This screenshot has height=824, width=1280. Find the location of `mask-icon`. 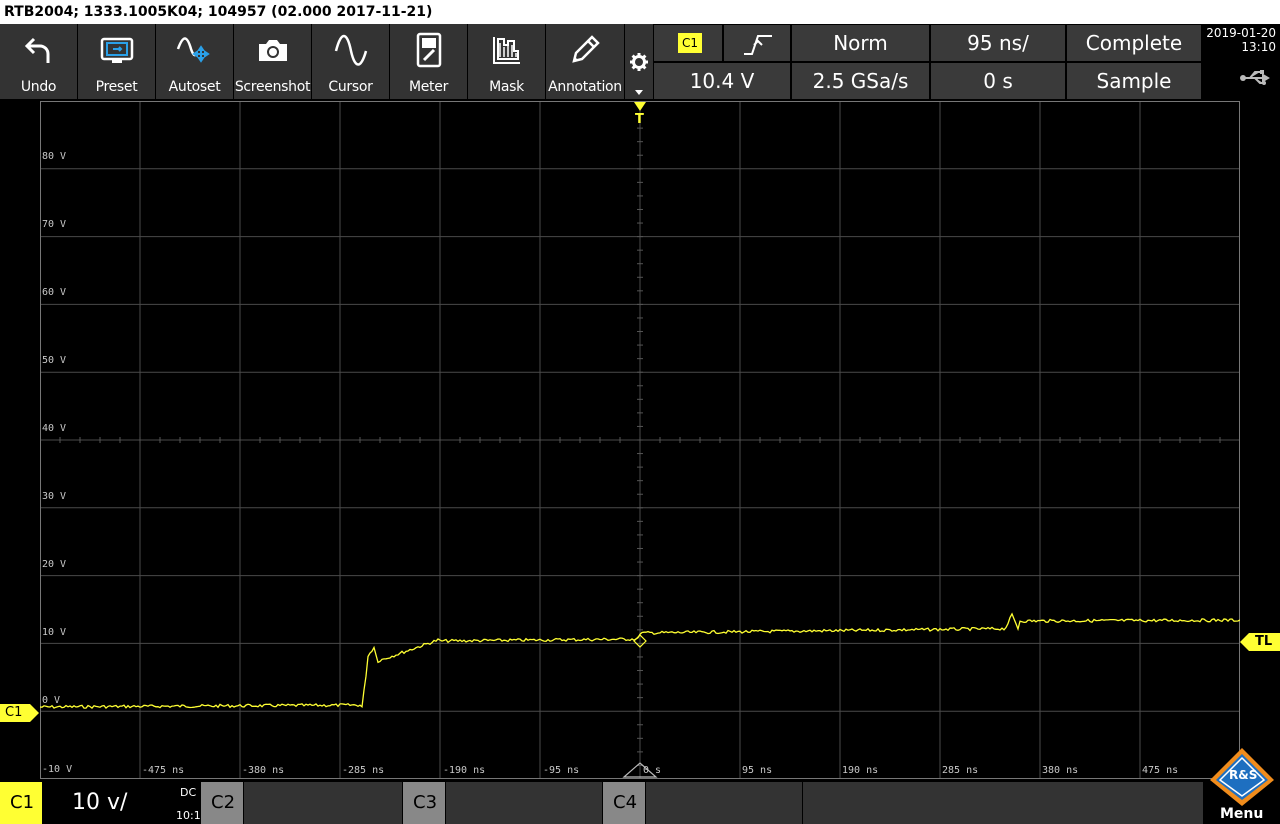

mask-icon is located at coordinates (506, 50).